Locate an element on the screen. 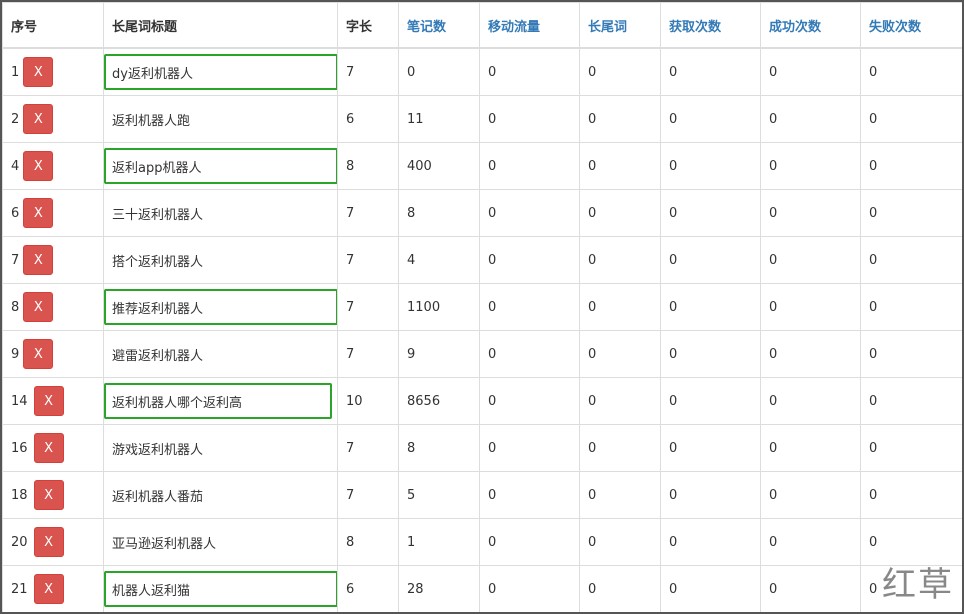  table-row: 21 X 机器人返利猫 6 28 0 0 0 0 0 is located at coordinates (482, 588).